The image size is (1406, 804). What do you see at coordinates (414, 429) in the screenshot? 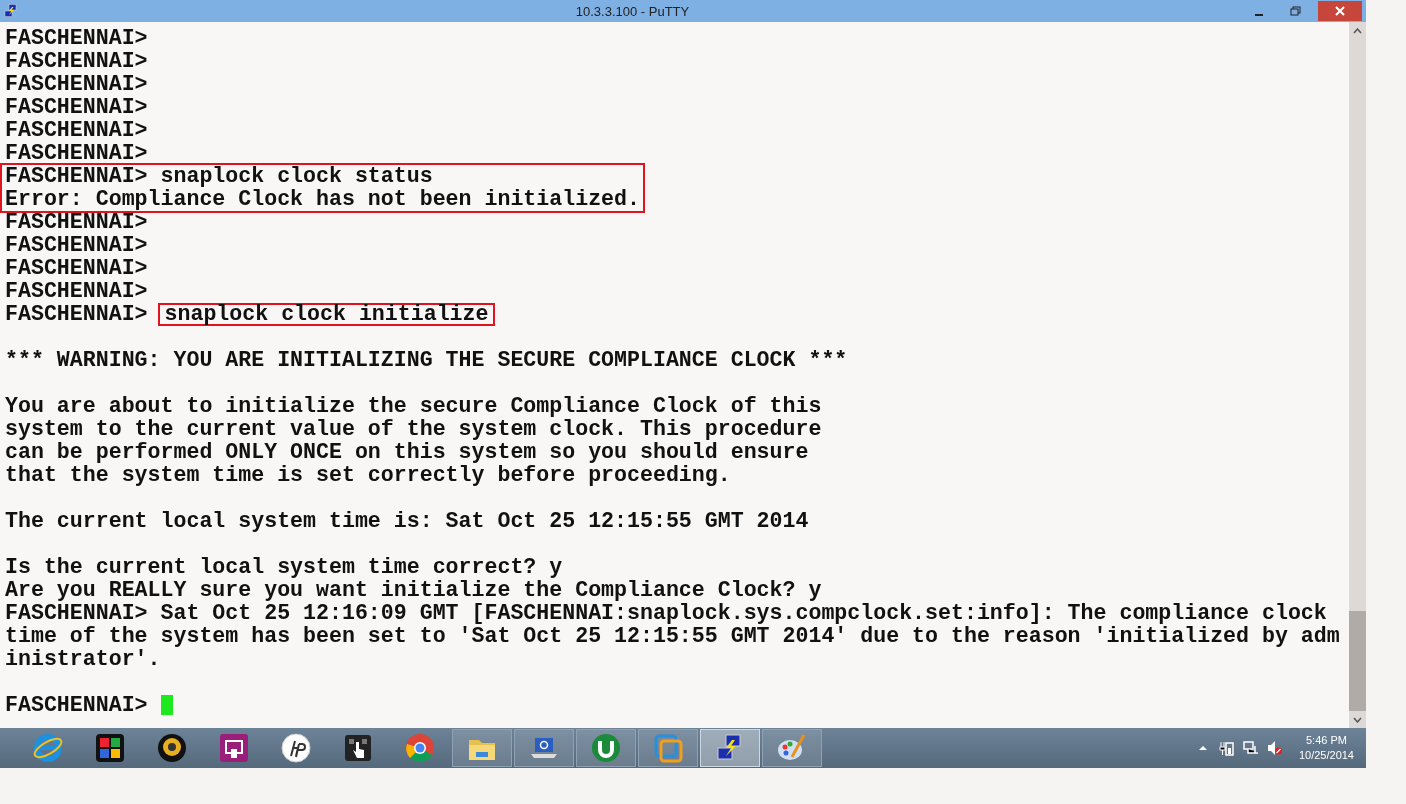
I see `terminal-line: system to the current value of the system clock. This procedure` at bounding box center [414, 429].